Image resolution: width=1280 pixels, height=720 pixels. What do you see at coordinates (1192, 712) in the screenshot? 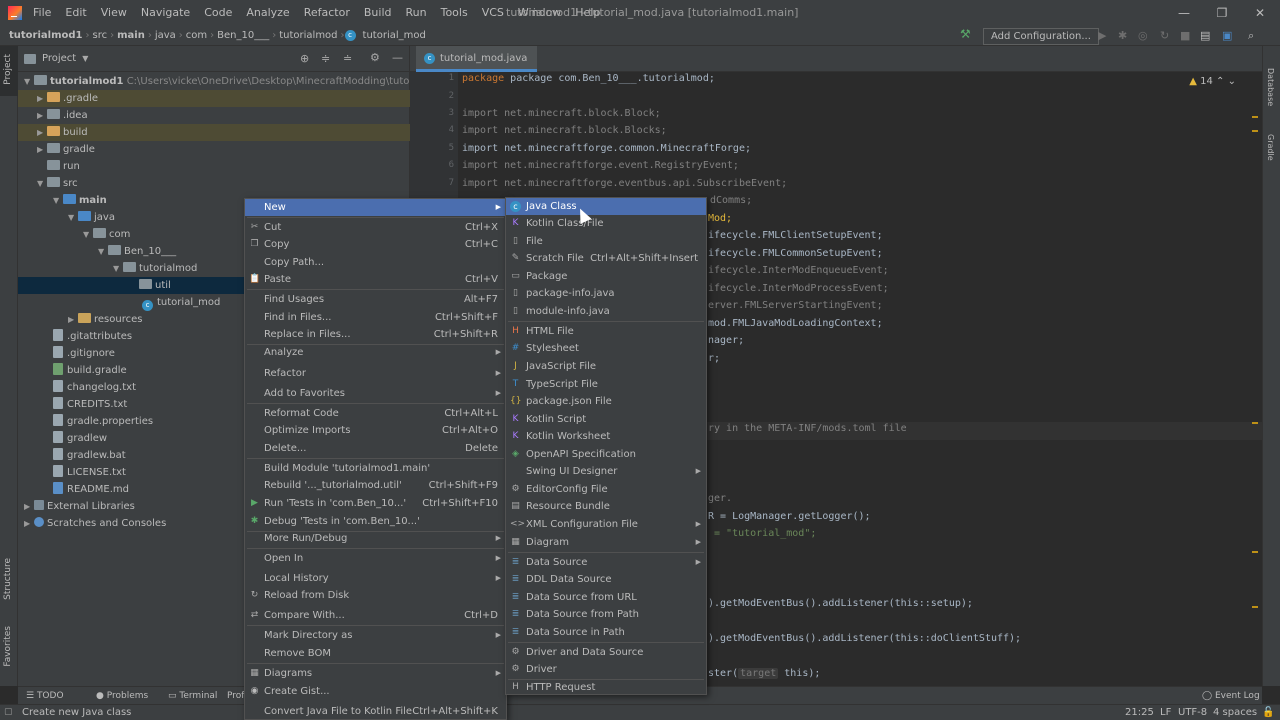
I see `file-encoding: UTF-8` at bounding box center [1192, 712].